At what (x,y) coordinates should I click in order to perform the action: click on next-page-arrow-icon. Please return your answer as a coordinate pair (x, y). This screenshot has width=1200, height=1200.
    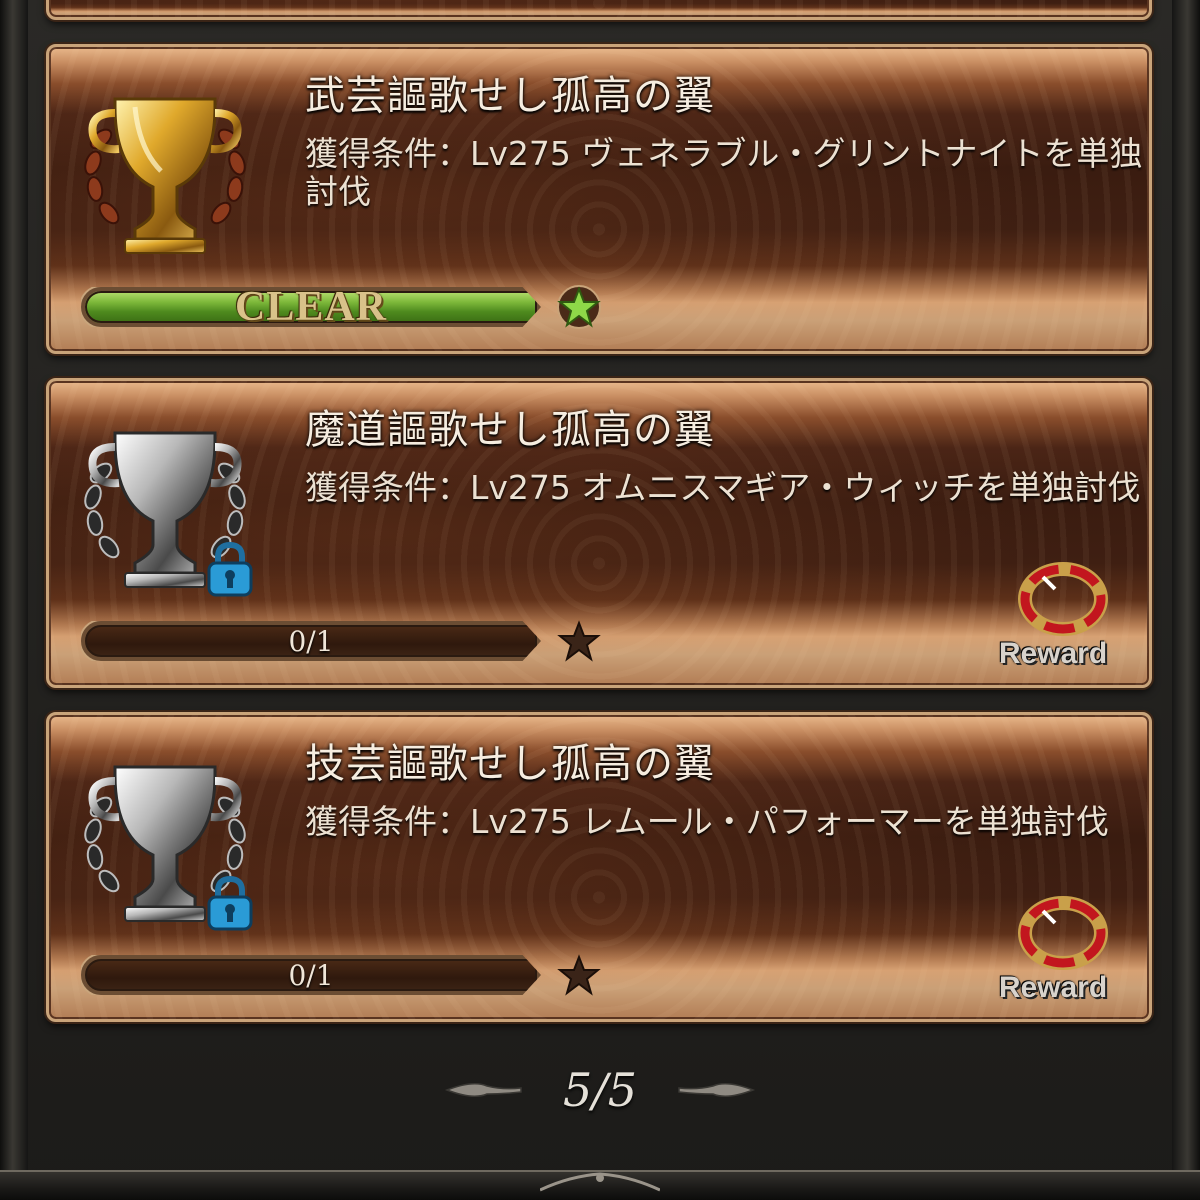
    Looking at the image, I should click on (717, 1090).